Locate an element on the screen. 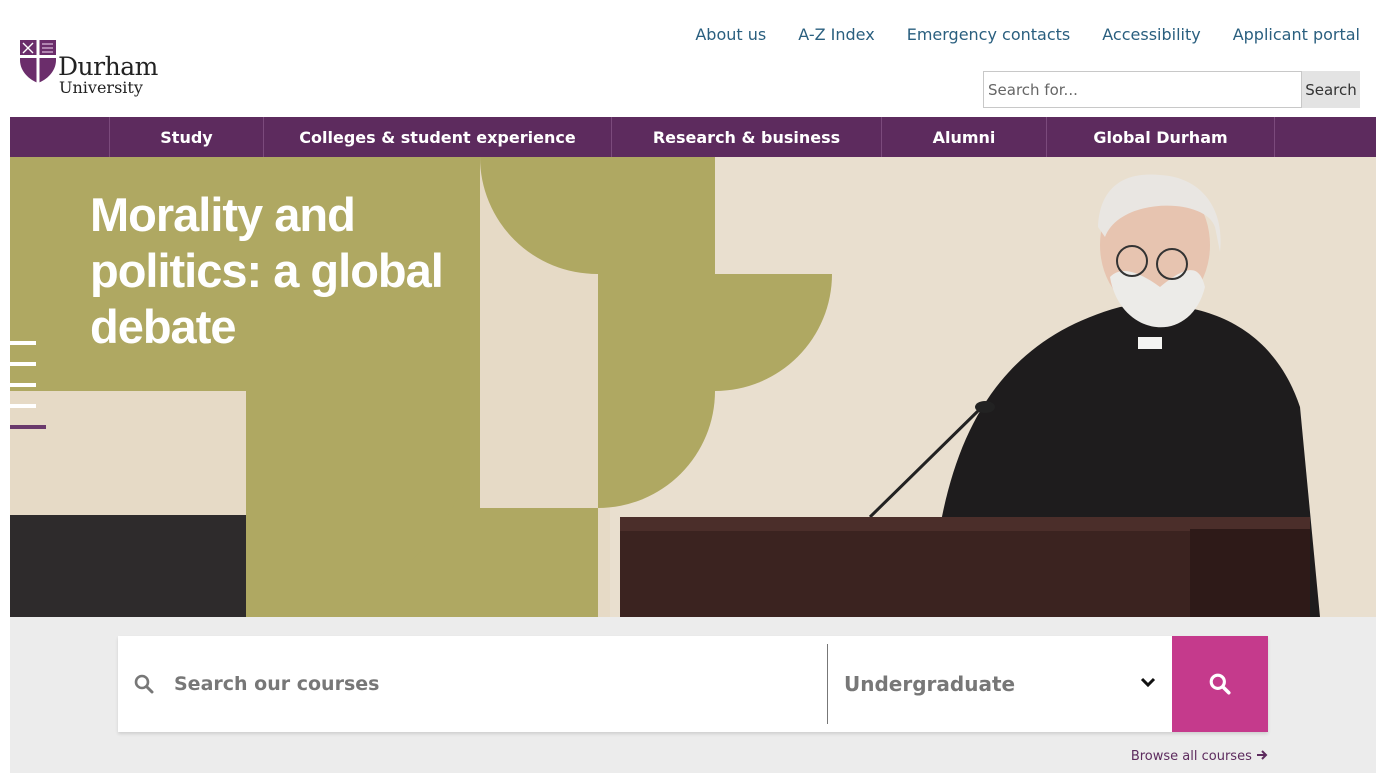 This screenshot has width=1386, height=773. logo-subtitle: University is located at coordinates (101, 87).